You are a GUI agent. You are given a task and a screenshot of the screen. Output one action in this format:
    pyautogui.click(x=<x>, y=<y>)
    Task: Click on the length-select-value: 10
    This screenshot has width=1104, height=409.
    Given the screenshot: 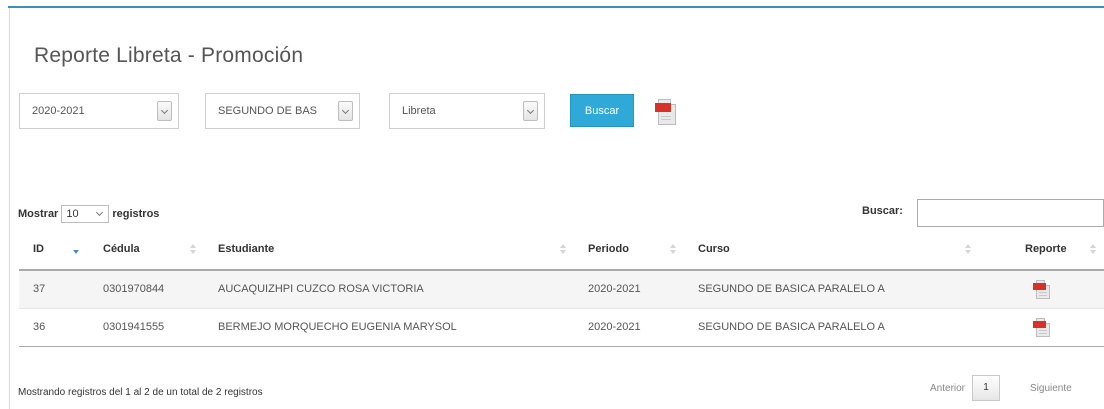 What is the action you would take?
    pyautogui.click(x=72, y=214)
    